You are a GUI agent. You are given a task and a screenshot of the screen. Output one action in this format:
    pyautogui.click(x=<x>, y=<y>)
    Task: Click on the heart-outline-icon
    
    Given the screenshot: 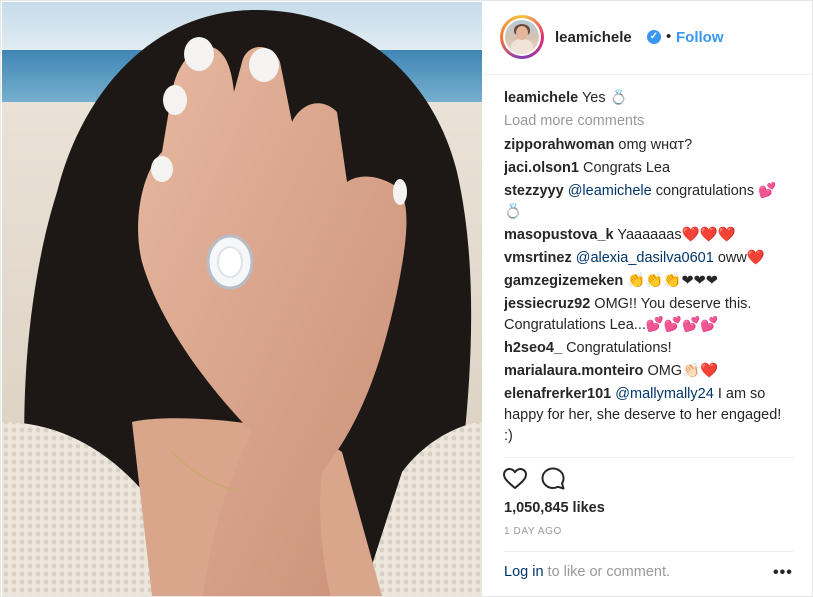 What is the action you would take?
    pyautogui.click(x=515, y=479)
    